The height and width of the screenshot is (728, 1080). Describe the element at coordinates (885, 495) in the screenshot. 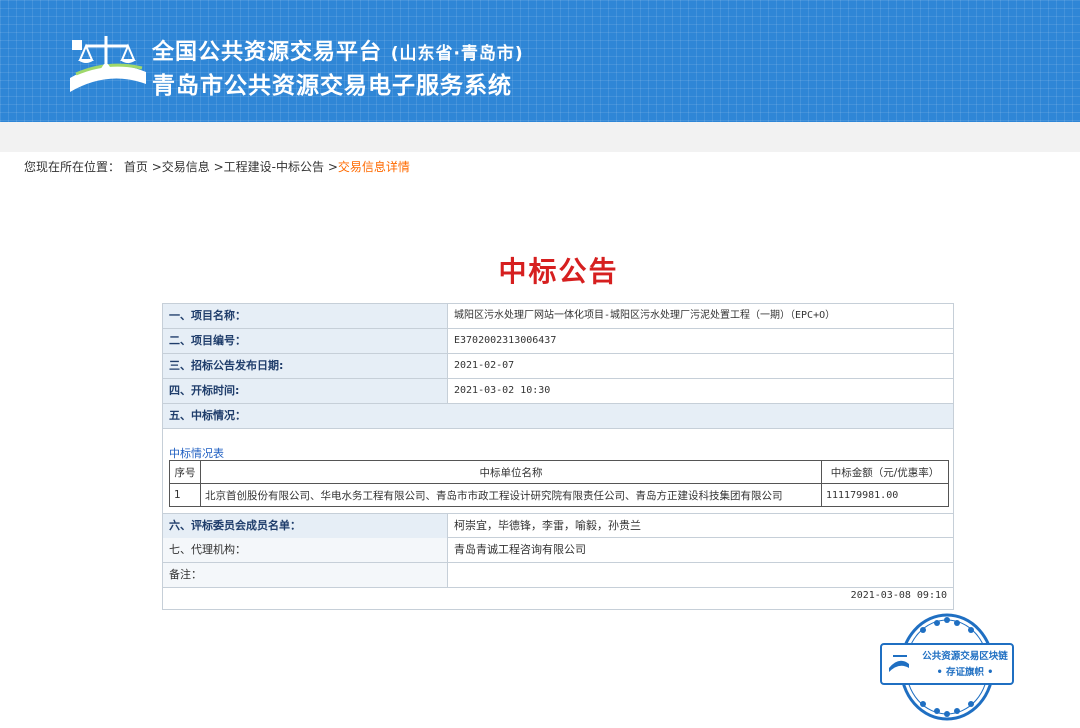

I see `award-amount: 111179981.00` at that location.